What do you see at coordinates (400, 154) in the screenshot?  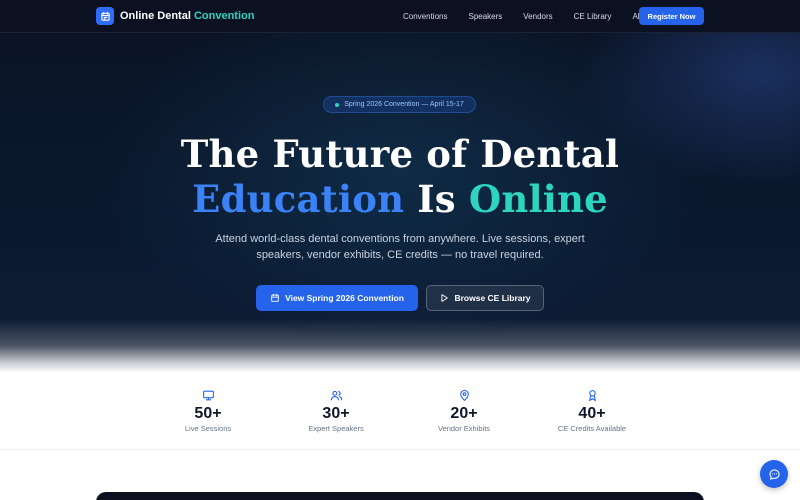 I see `hero-title-line1: The Future of Dental` at bounding box center [400, 154].